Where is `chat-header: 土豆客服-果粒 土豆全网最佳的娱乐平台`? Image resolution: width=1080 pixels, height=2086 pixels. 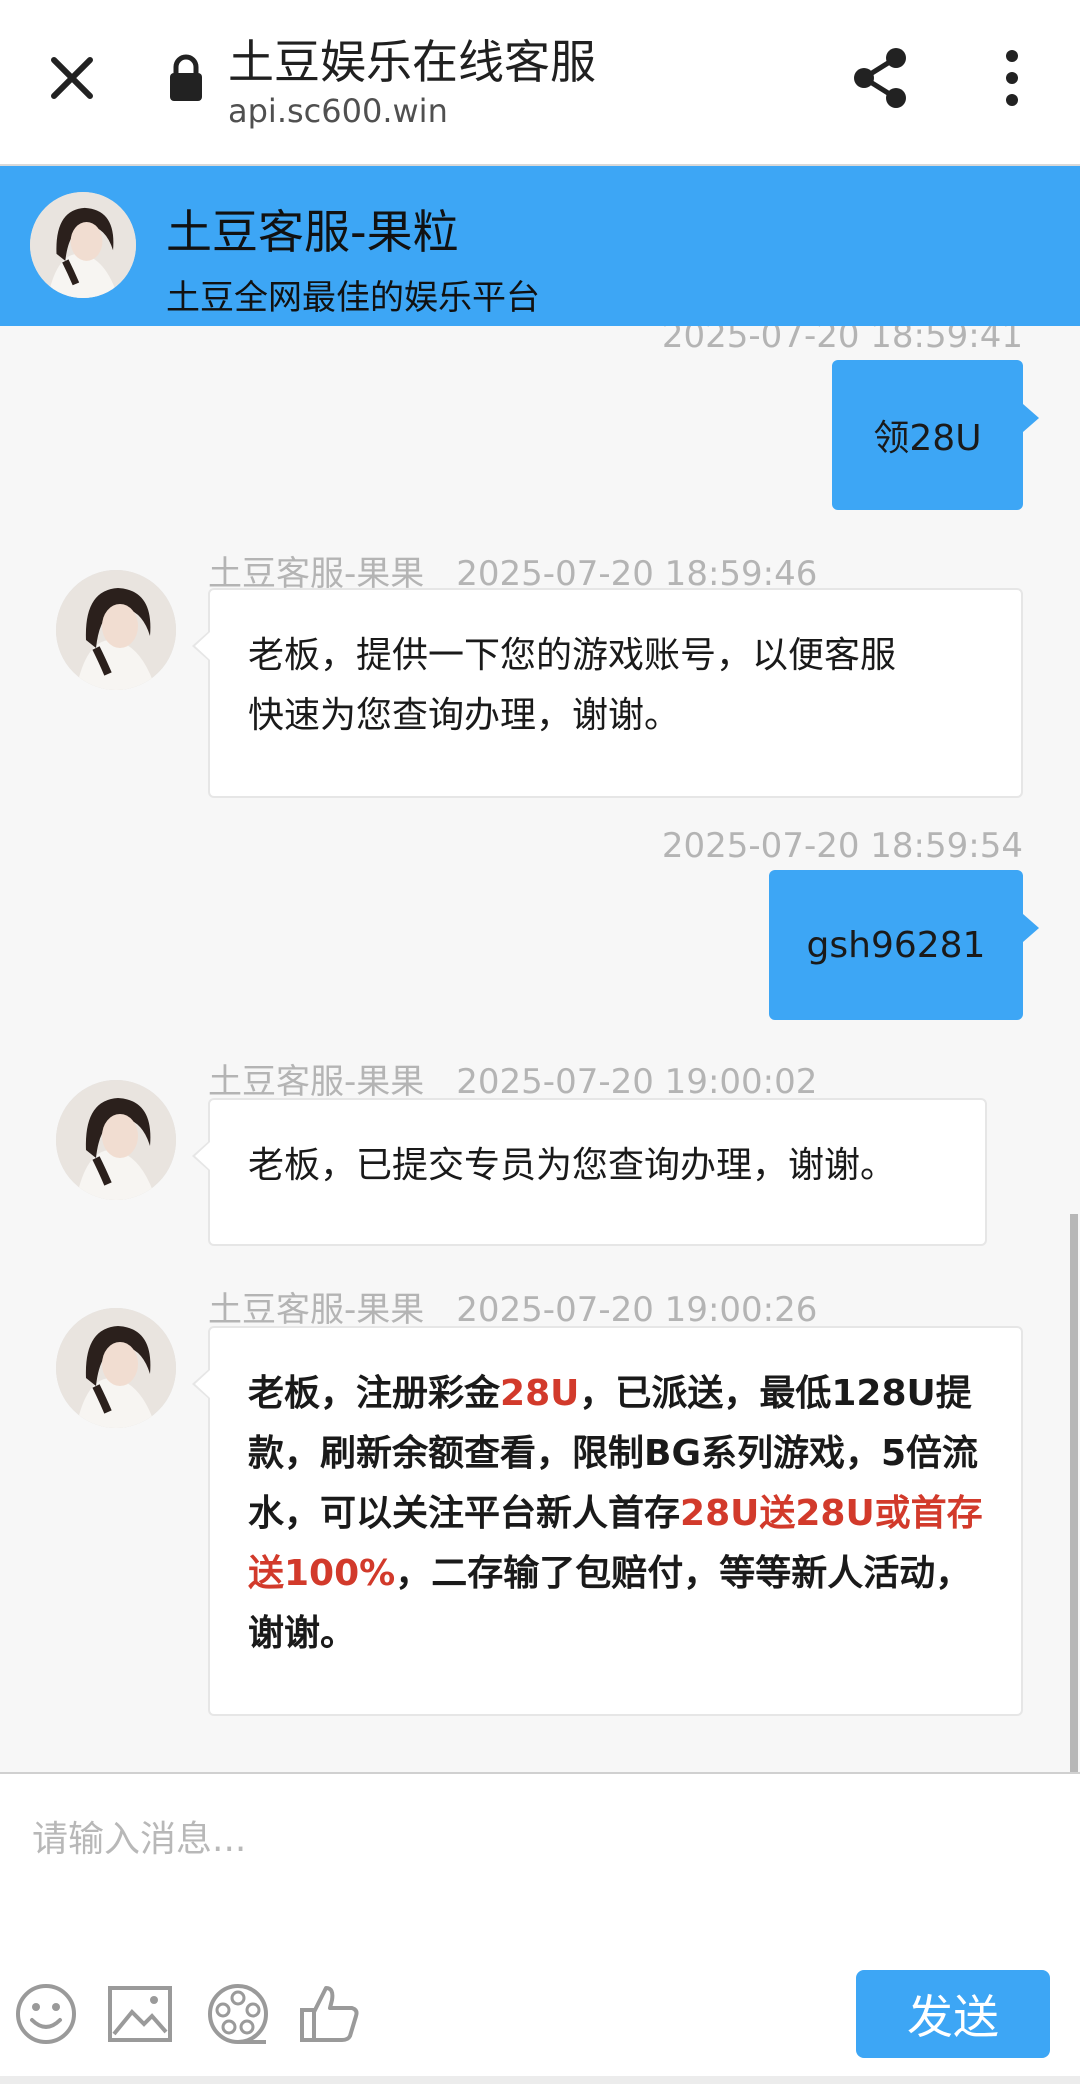
chat-header: 土豆客服-果粒 土豆全网最佳的娱乐平台 is located at coordinates (540, 246).